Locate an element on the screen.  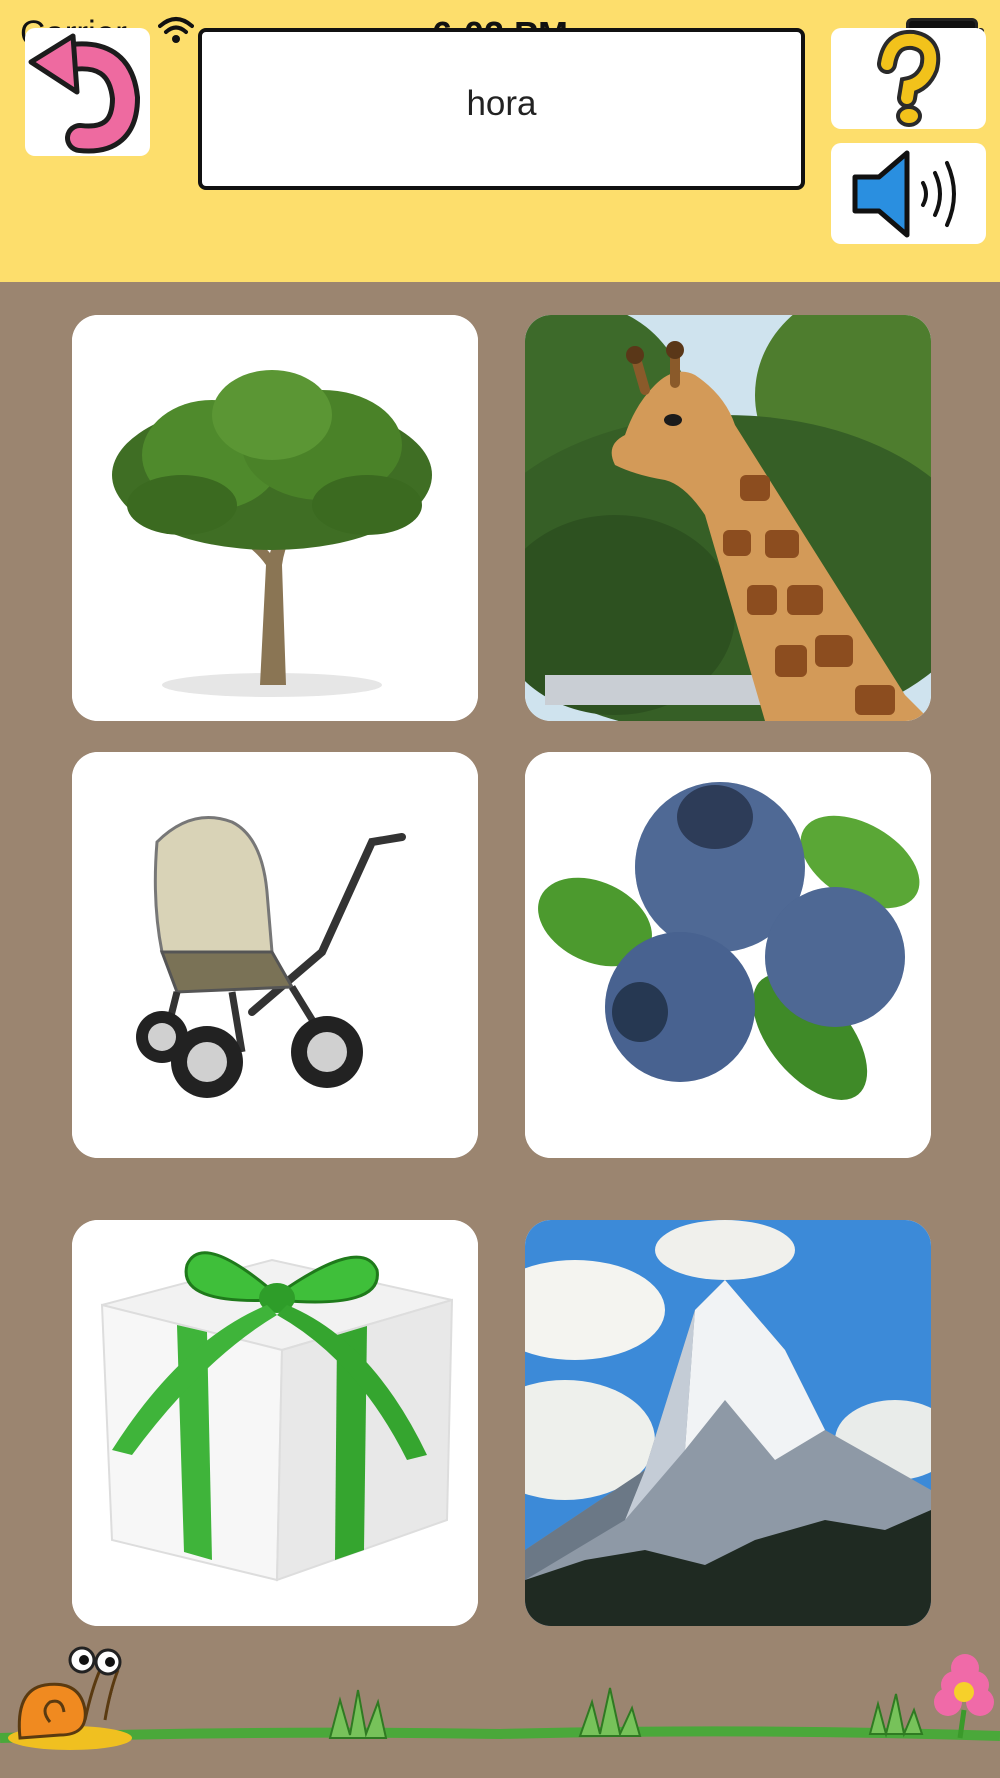
question-mark-icon is located at coordinates (909, 78).